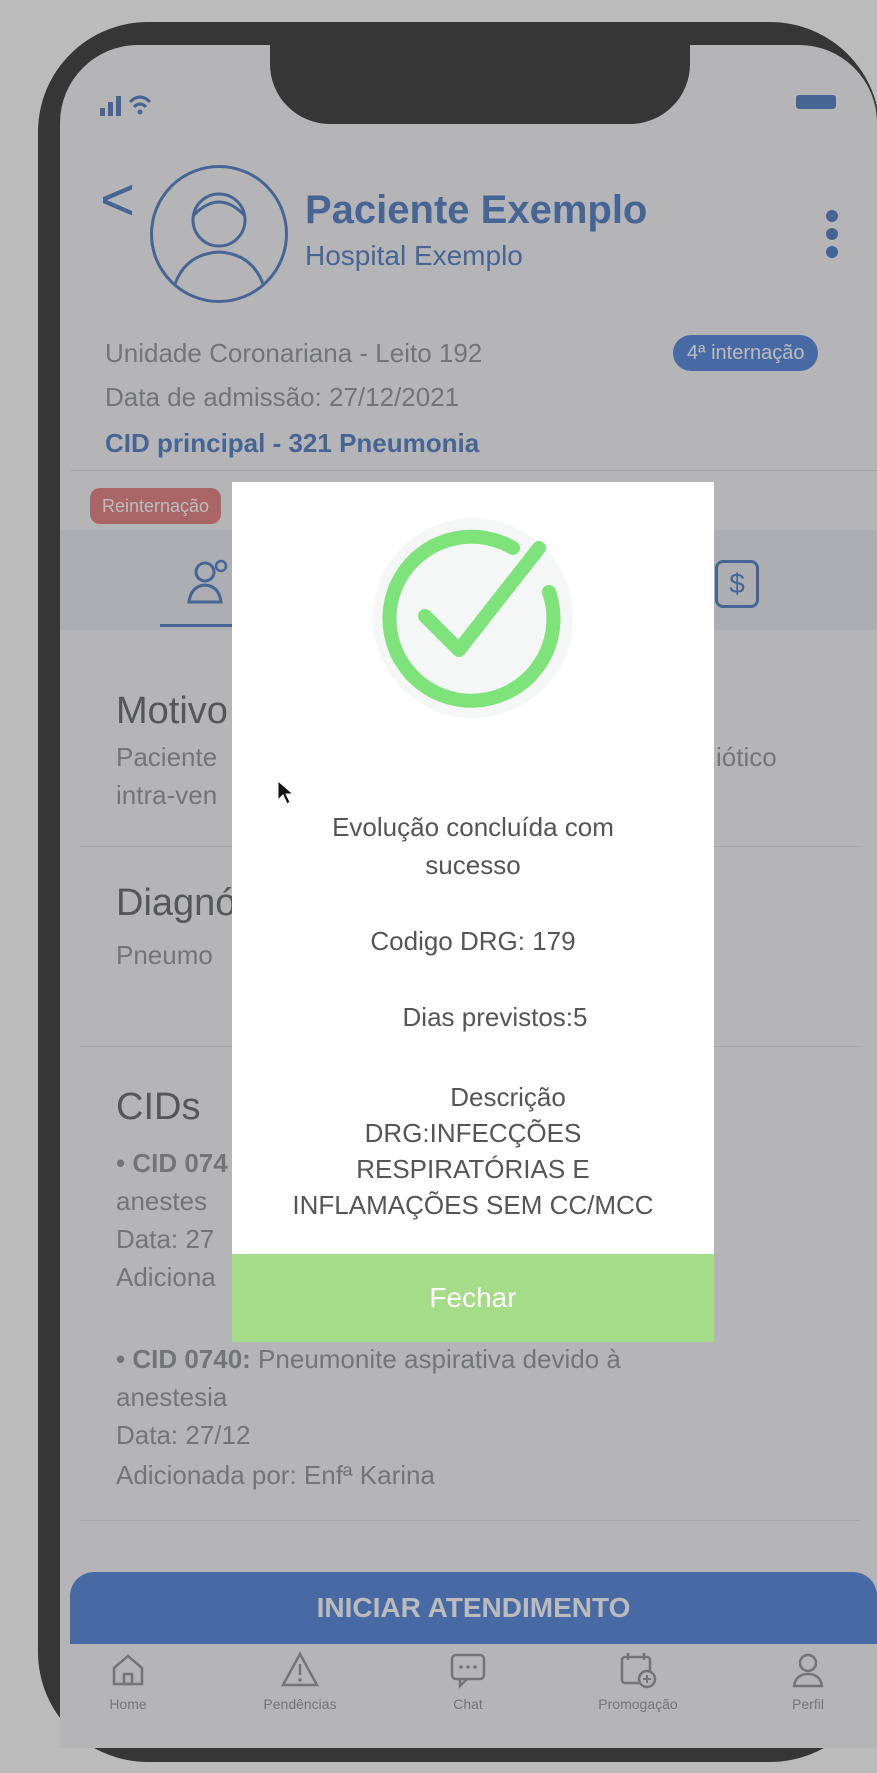 The height and width of the screenshot is (1773, 877). I want to click on drg-description-line1: DRG:INFECÇÕES, so click(473, 1133).